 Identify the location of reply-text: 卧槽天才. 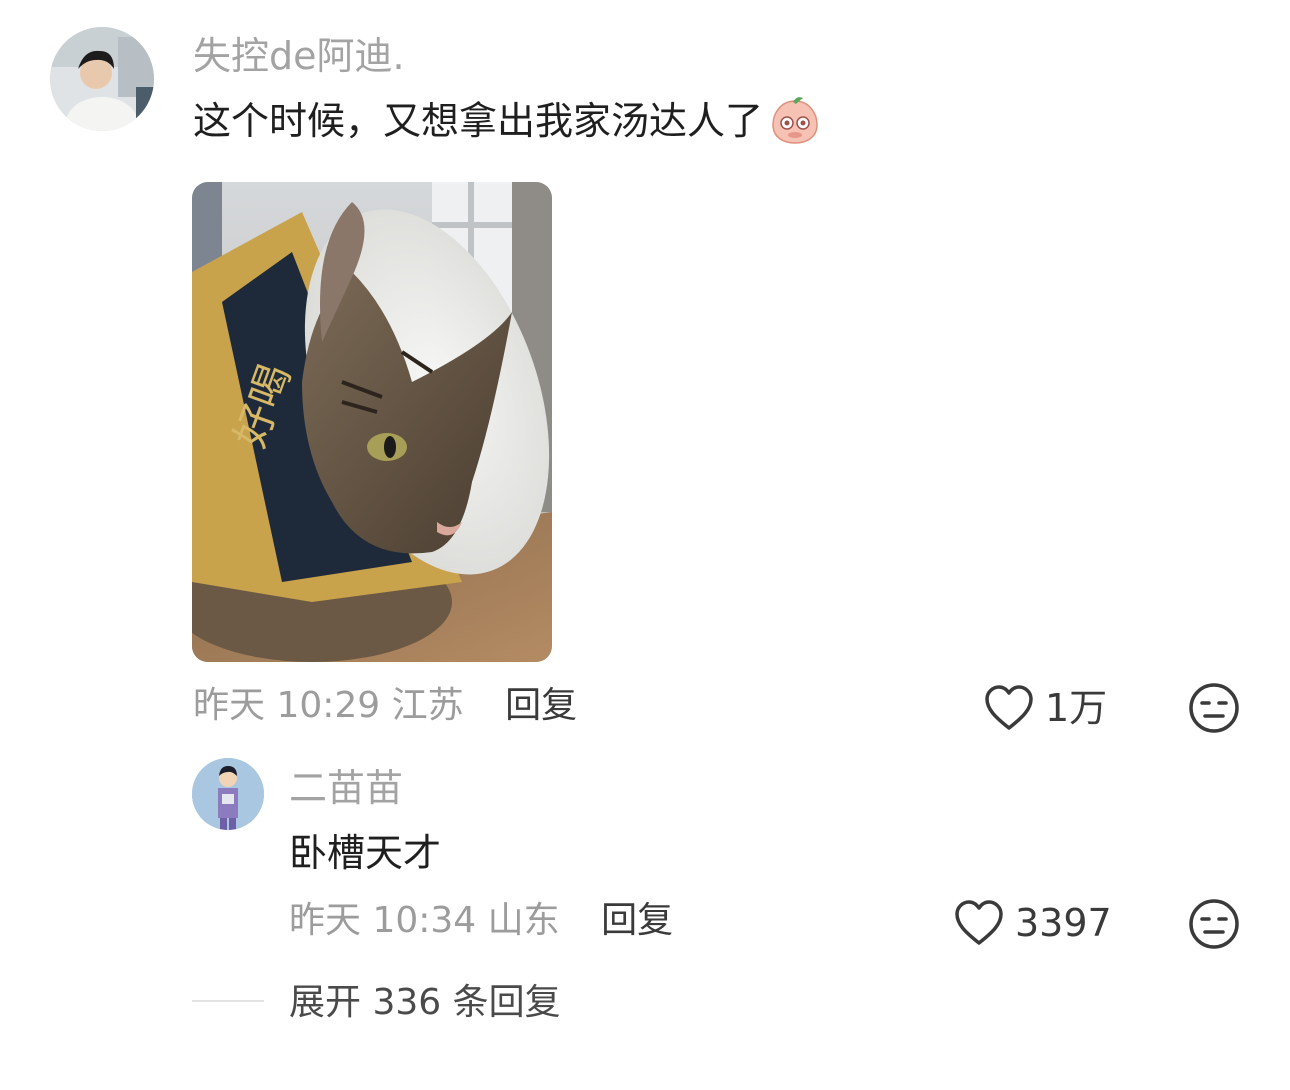
(365, 853).